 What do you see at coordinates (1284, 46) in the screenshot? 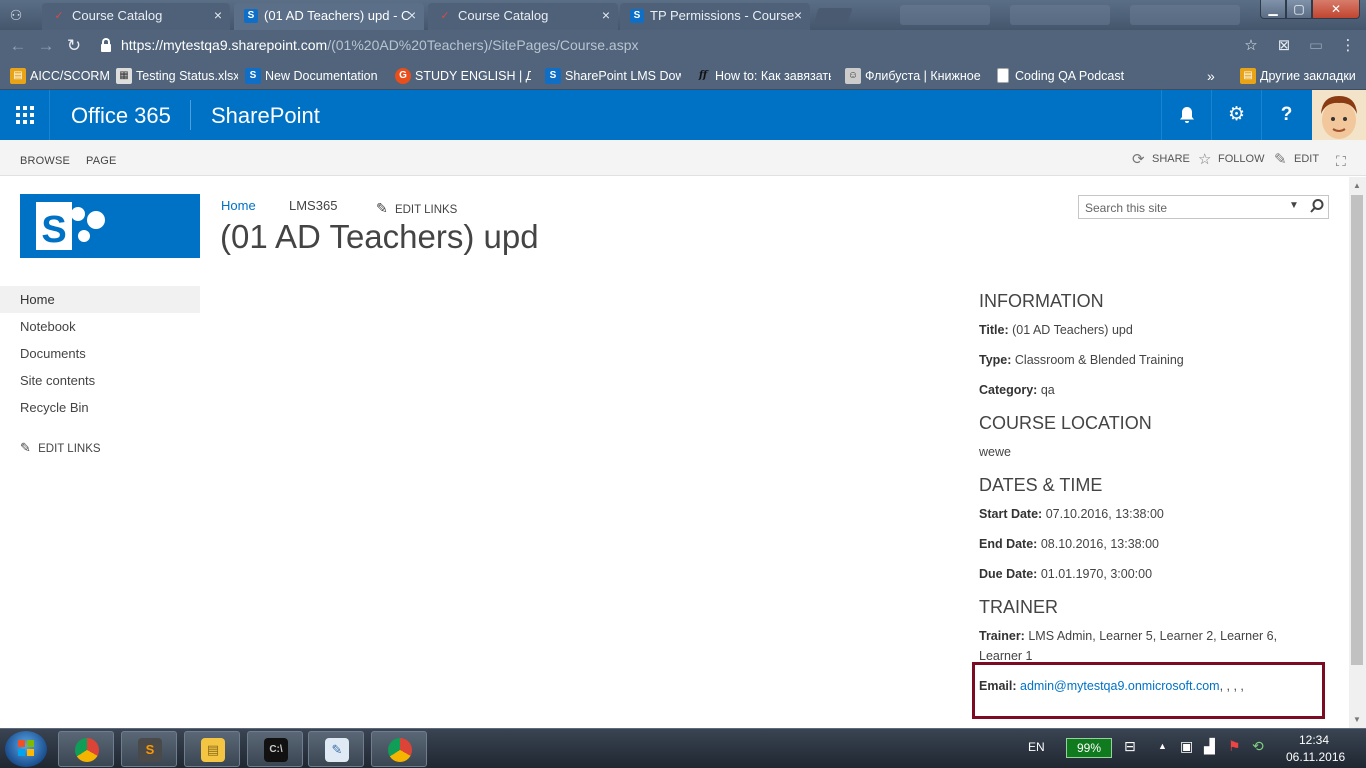
I see `extension-icon: ⊠` at bounding box center [1284, 46].